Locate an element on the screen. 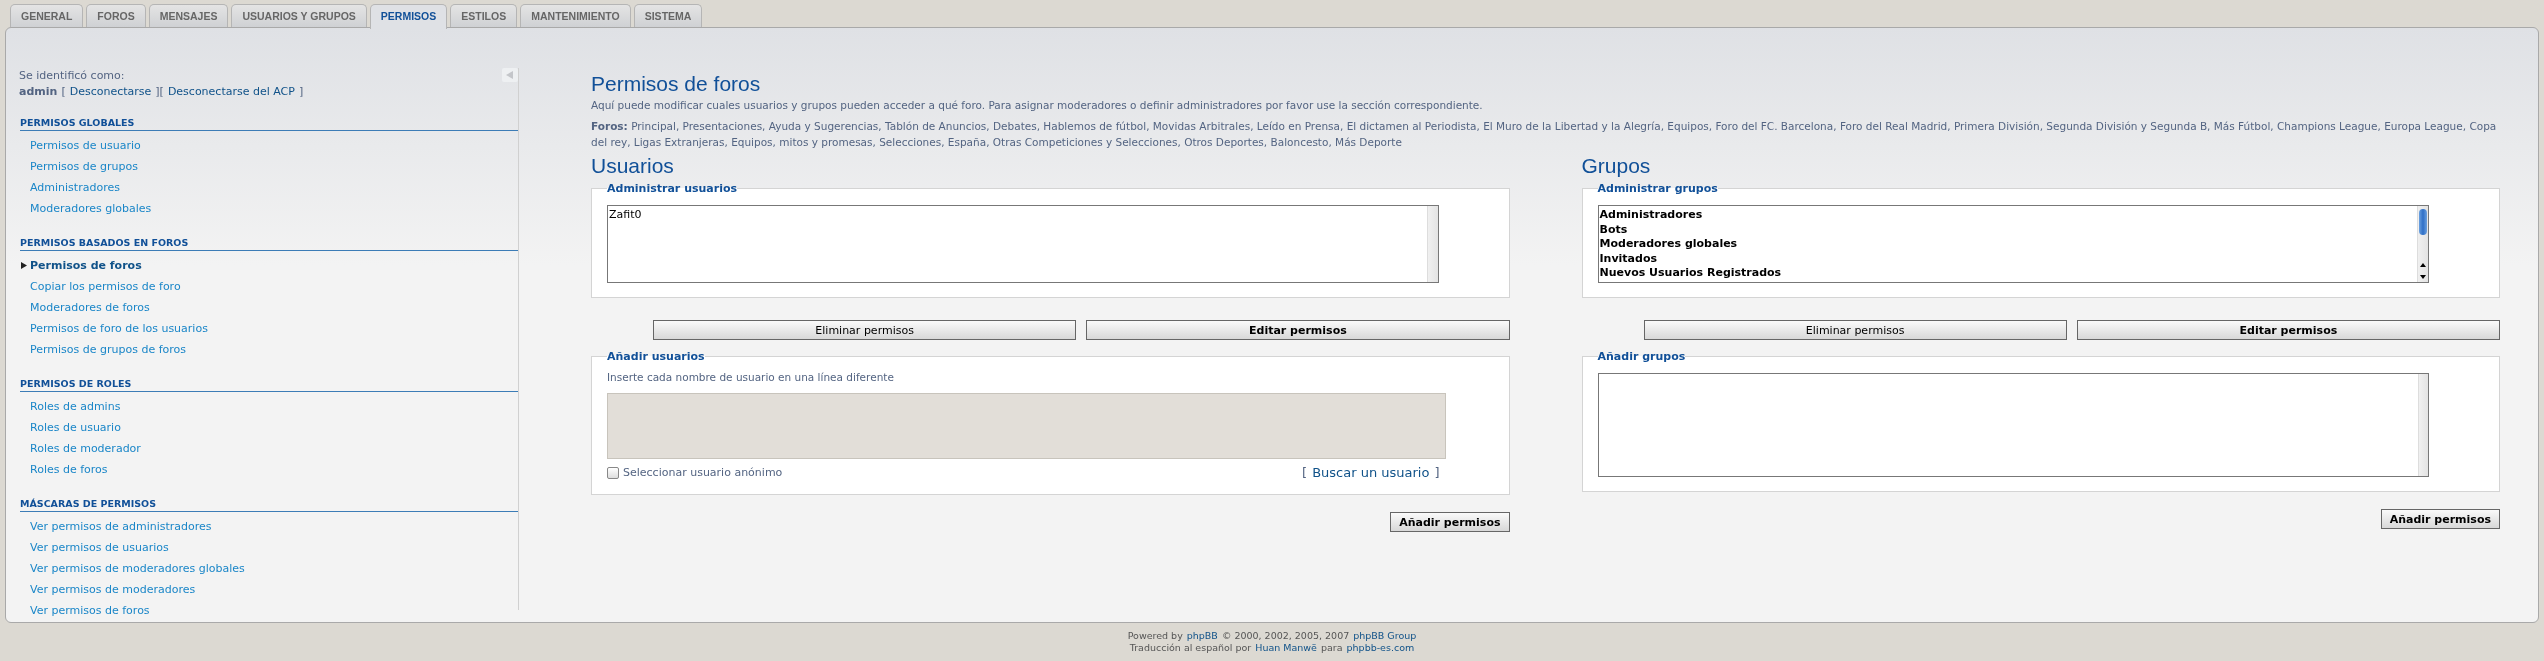  menu-link: Roles de usuario is located at coordinates (75, 427).